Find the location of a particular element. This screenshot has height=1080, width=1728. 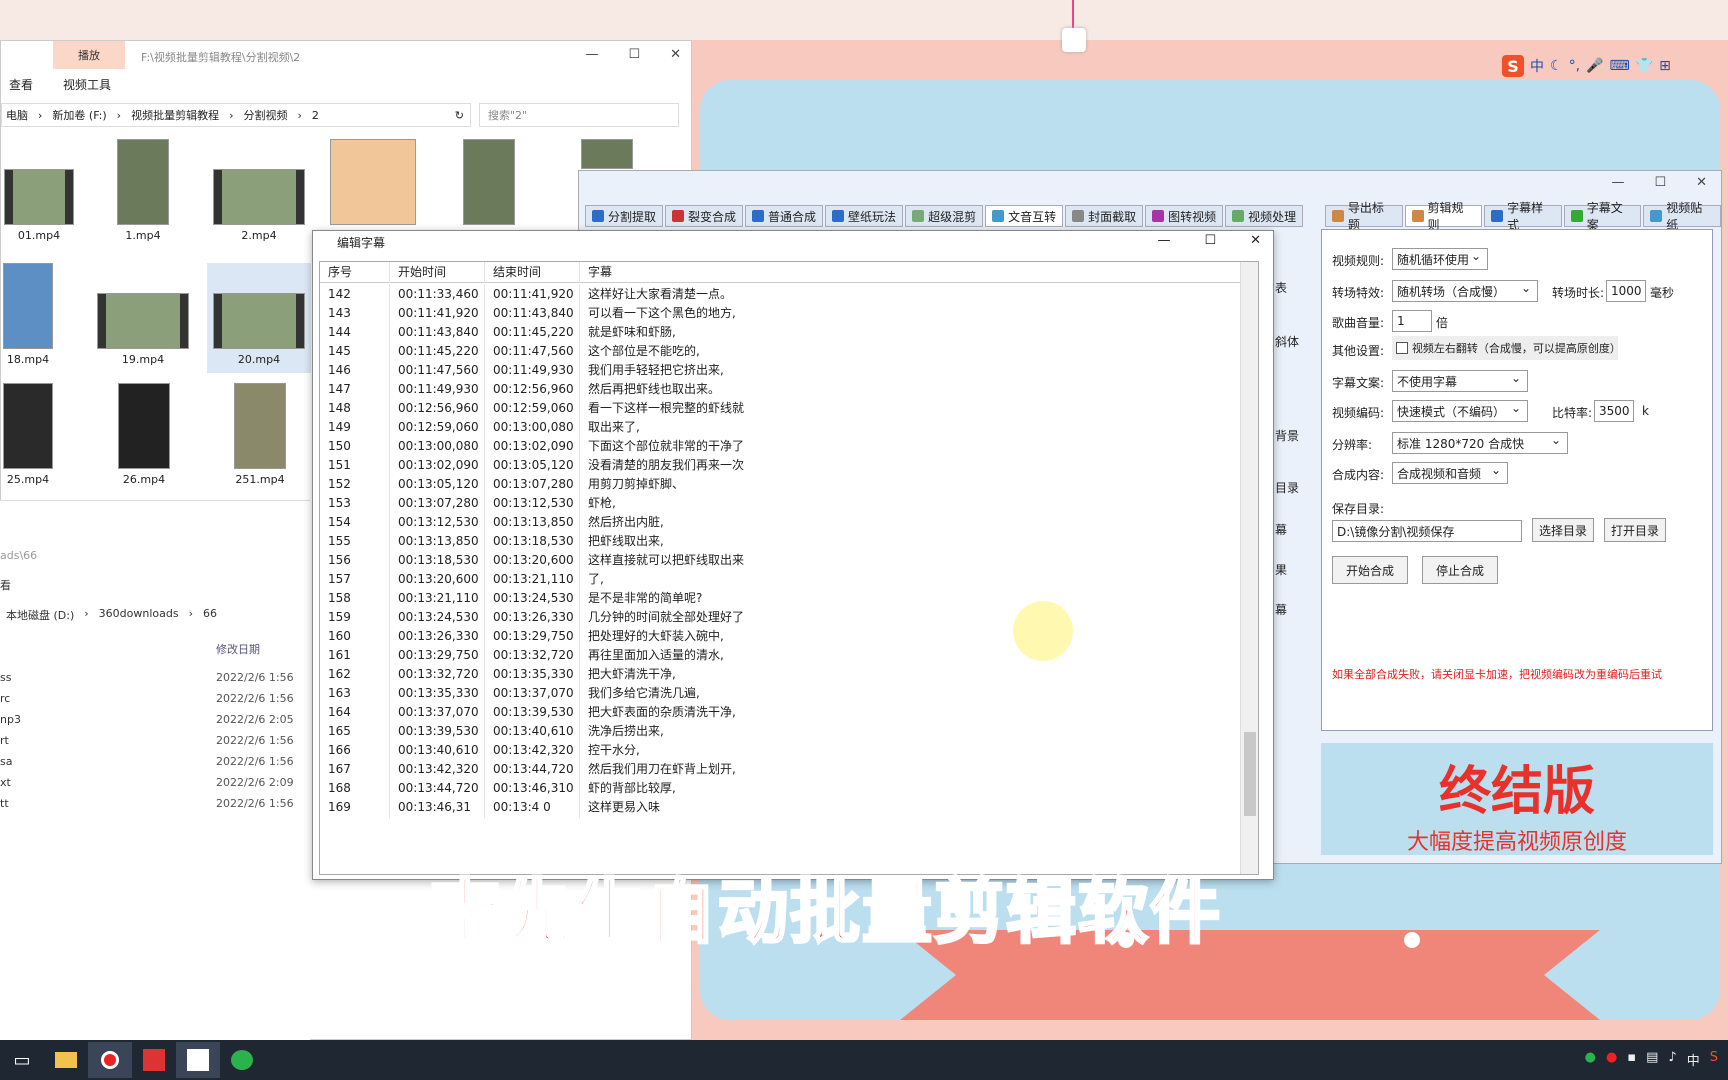

row-subtitle: 了, is located at coordinates (910, 579).